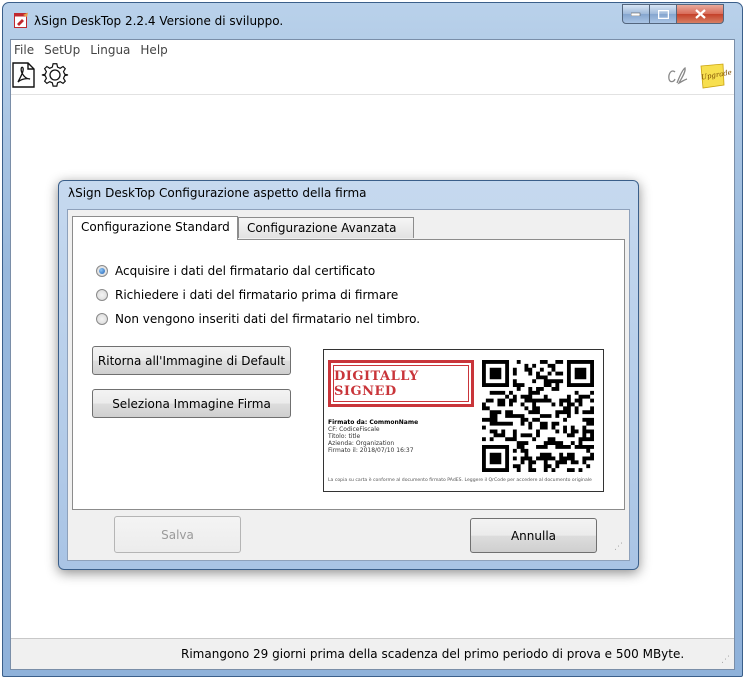 This screenshot has height=679, width=745. Describe the element at coordinates (24, 75) in the screenshot. I see `pdf-icon` at that location.